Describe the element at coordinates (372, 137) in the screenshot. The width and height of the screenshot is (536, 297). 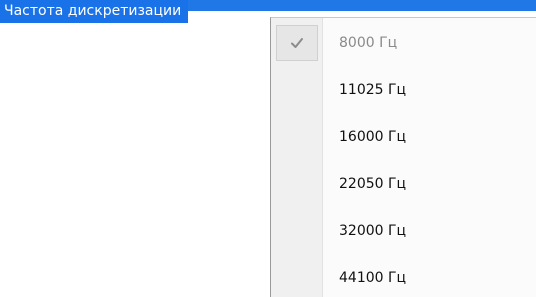
I see `menu-item-16000: 16000 Гц` at that location.